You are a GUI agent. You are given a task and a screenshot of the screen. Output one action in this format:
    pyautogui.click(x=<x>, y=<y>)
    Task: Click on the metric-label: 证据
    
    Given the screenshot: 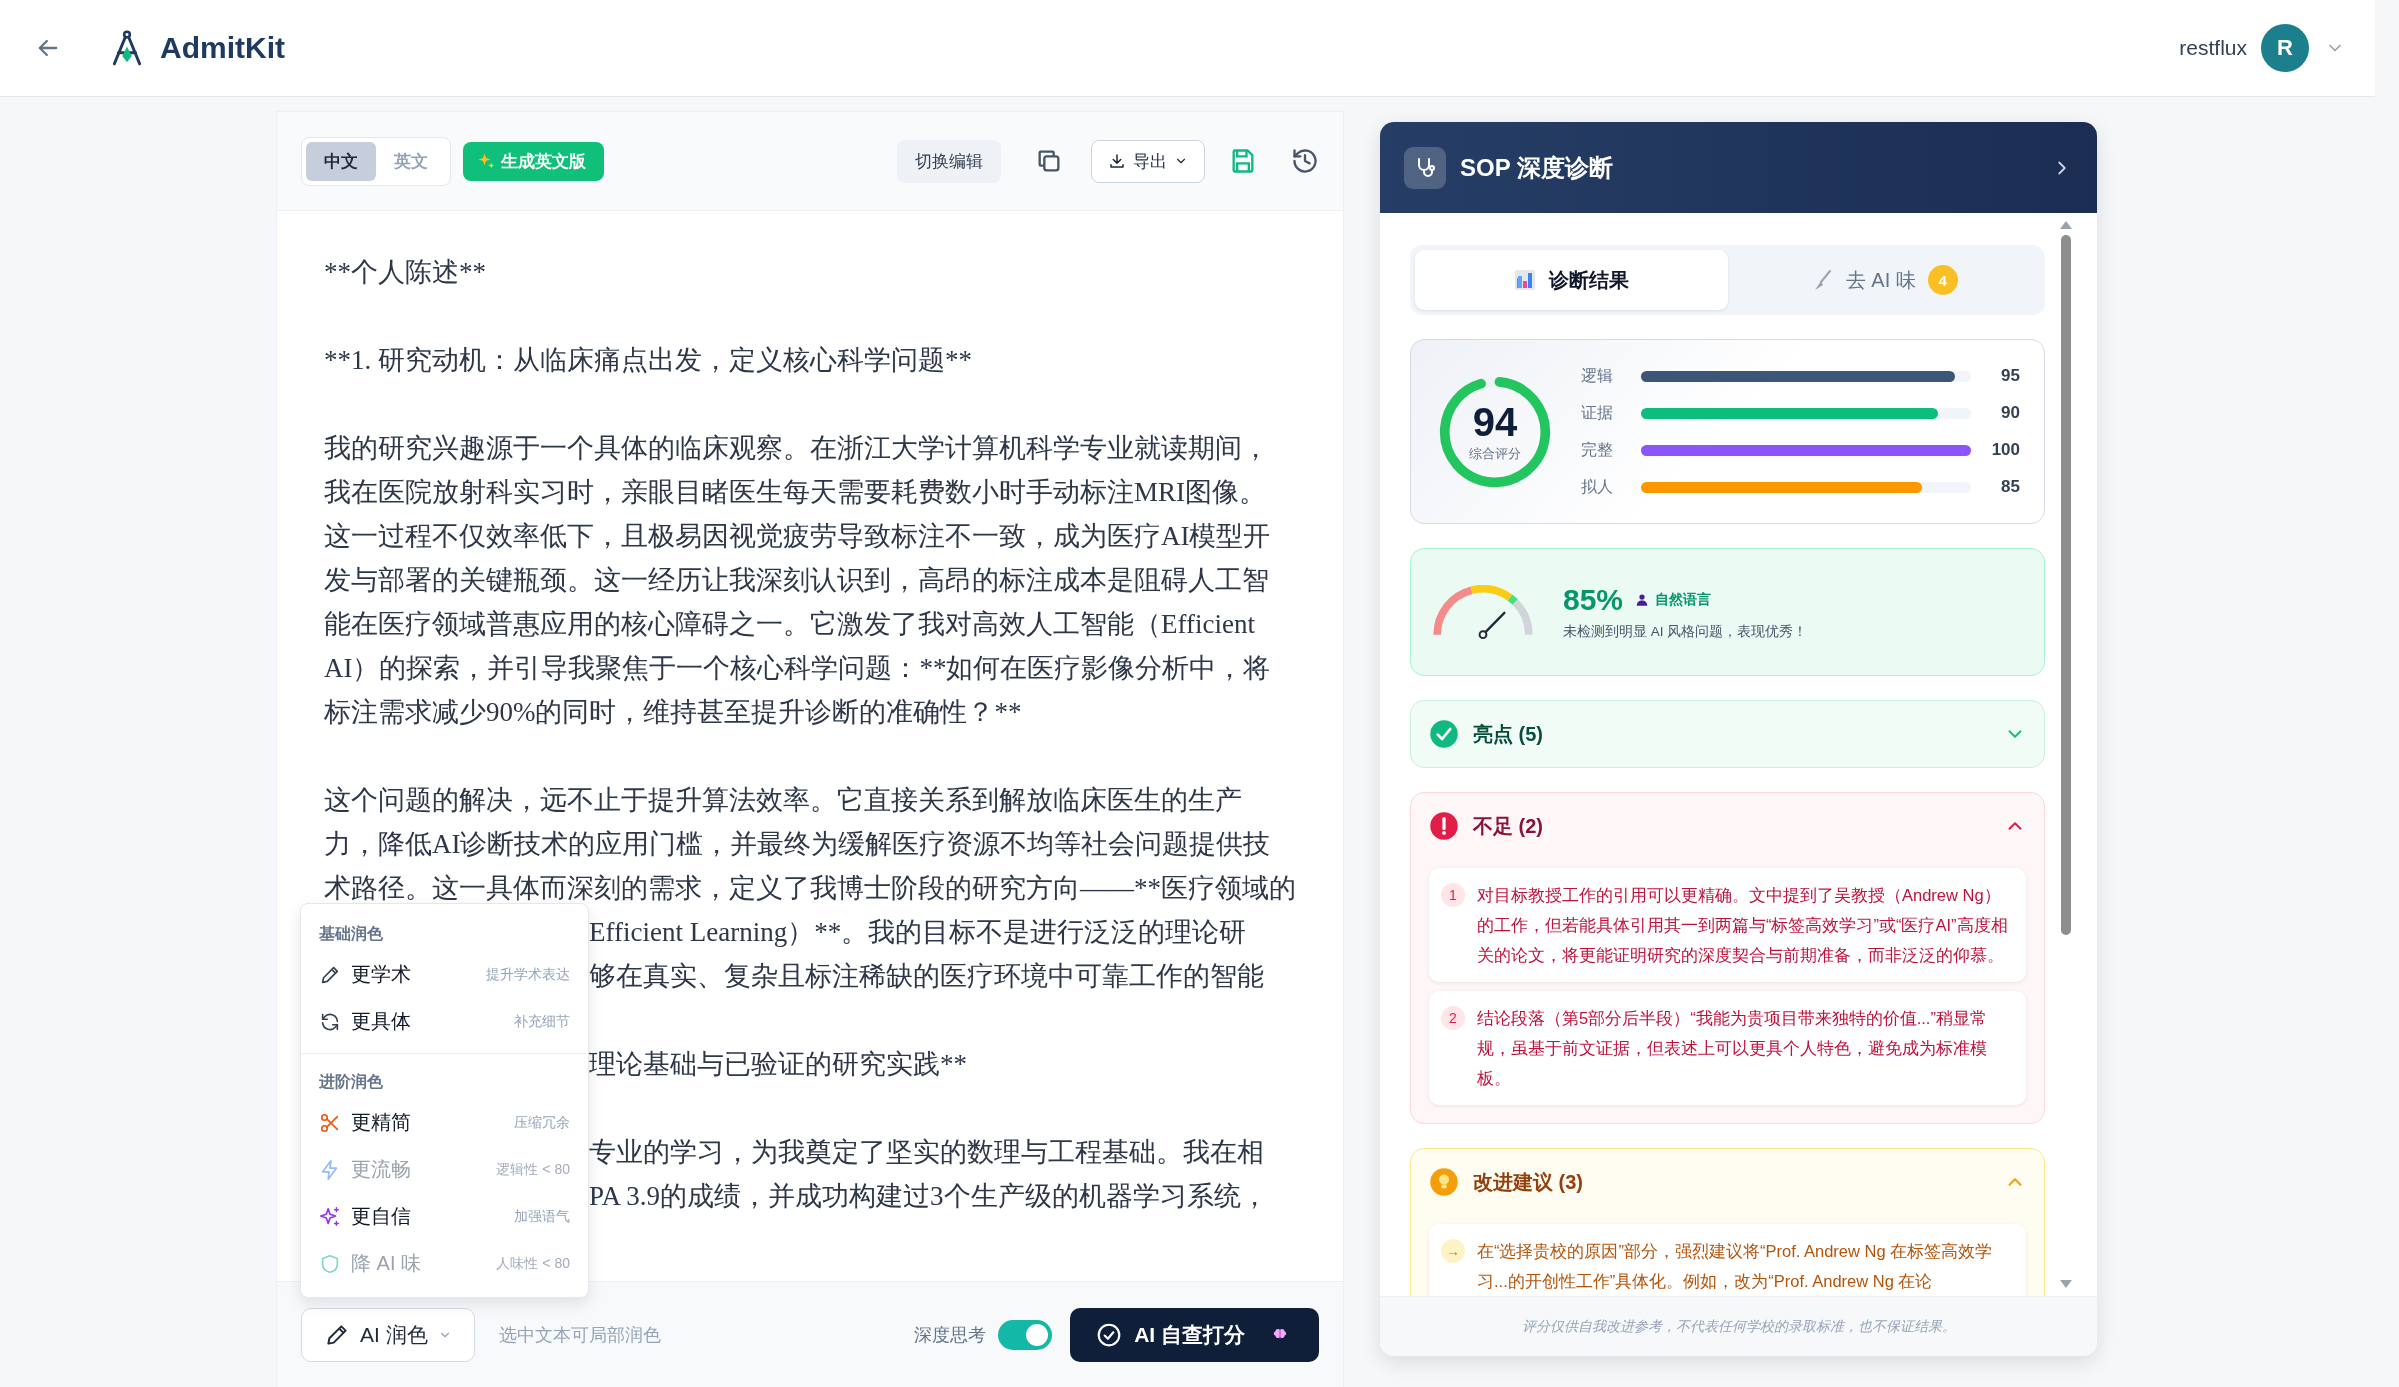 What is the action you would take?
    pyautogui.click(x=1597, y=412)
    